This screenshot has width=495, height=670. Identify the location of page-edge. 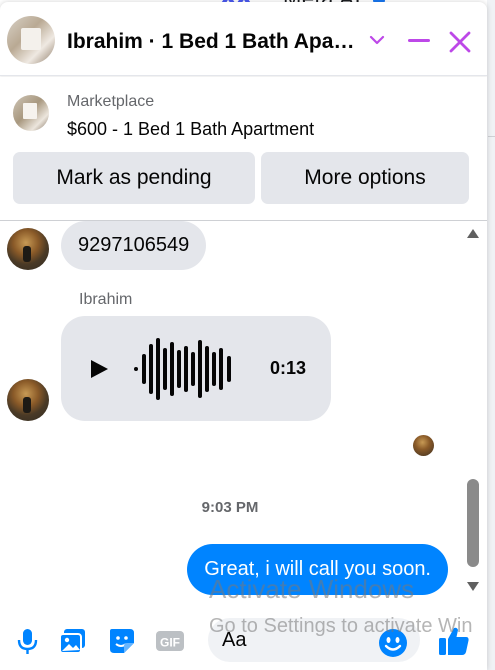
(491, 335).